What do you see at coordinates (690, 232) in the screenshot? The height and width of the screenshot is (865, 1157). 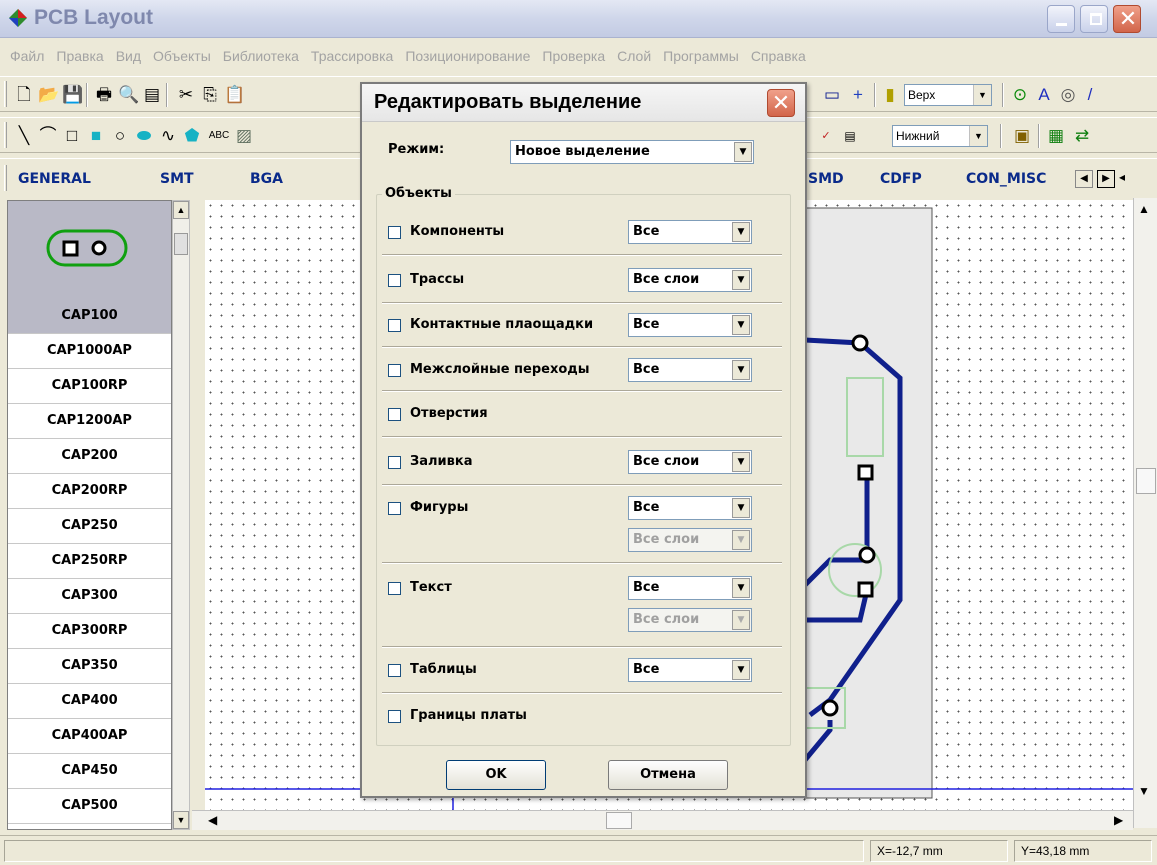 I see `components-filter-select: Все ▼` at bounding box center [690, 232].